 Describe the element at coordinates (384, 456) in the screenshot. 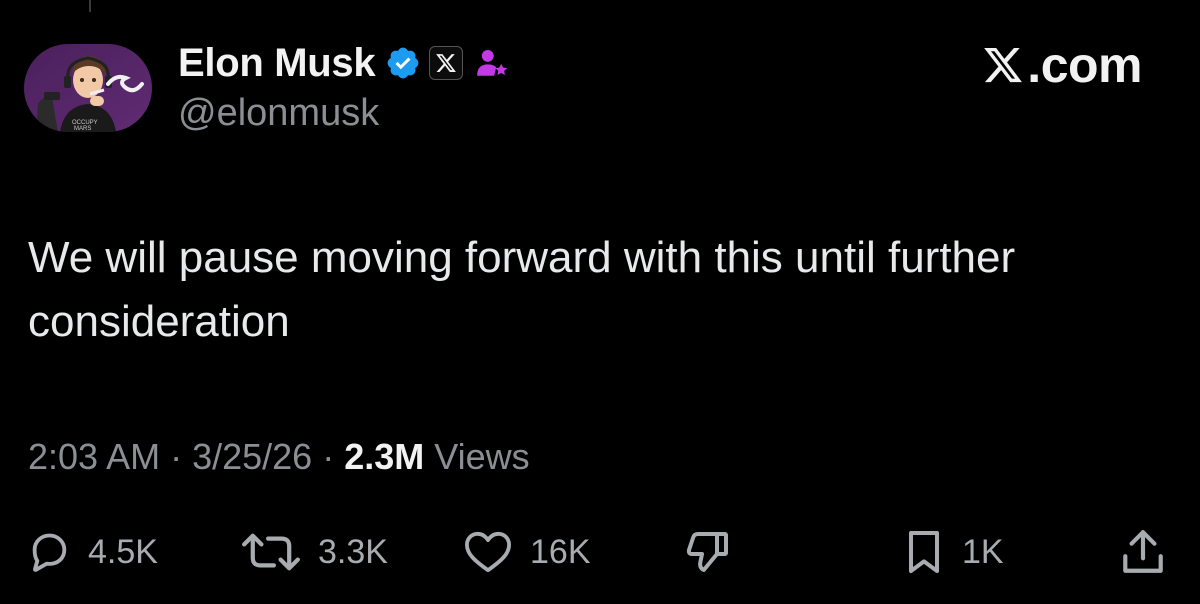

I see `views-count: 2.3M` at that location.